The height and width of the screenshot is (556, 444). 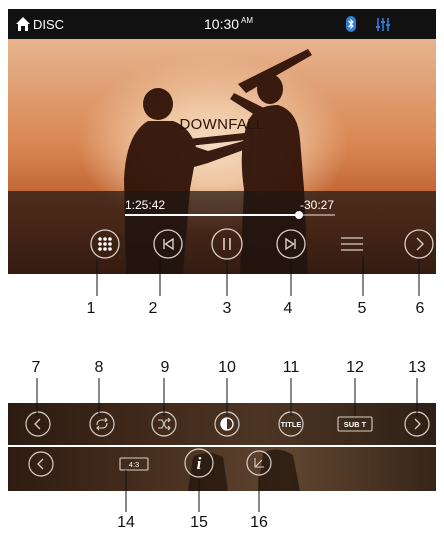 I want to click on callout-9: 9, so click(x=165, y=367).